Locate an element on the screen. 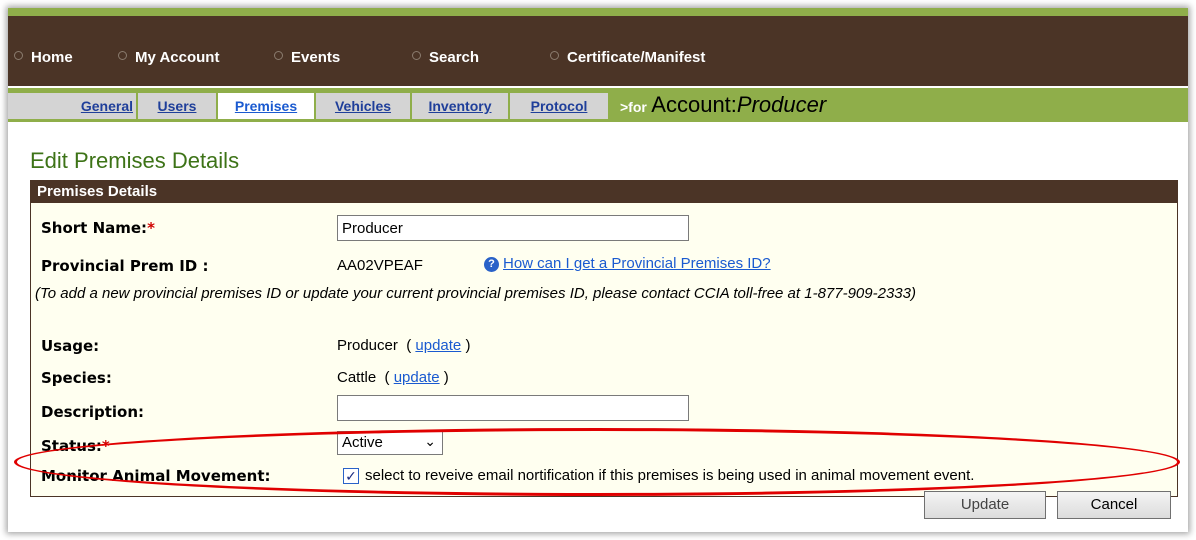  help-link-container: ? How can I get a Provincial Premises ID? is located at coordinates (627, 263).